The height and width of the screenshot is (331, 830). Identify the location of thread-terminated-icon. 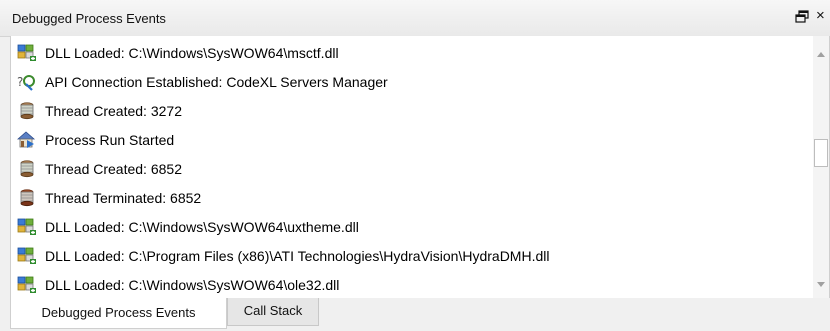
(27, 198).